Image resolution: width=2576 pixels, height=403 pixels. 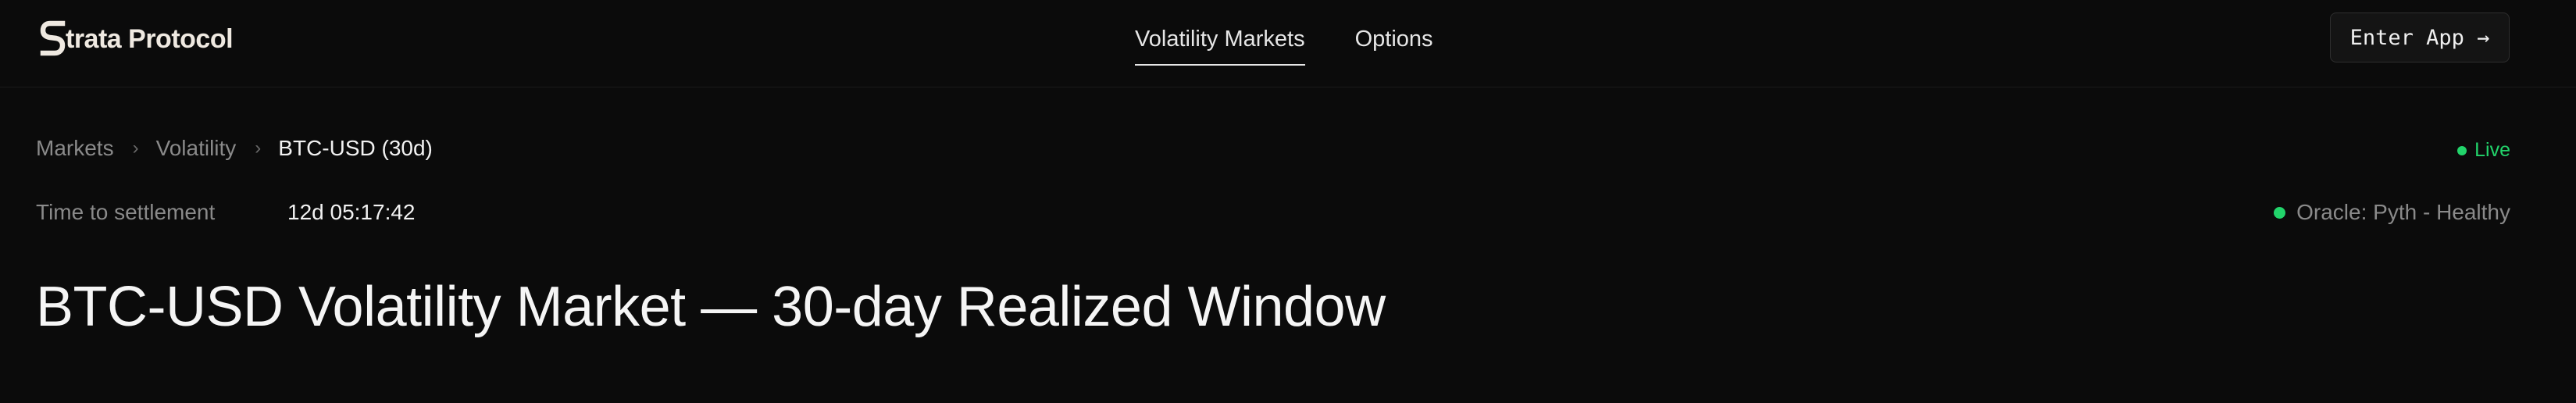 I want to click on live-status: Live, so click(x=2483, y=150).